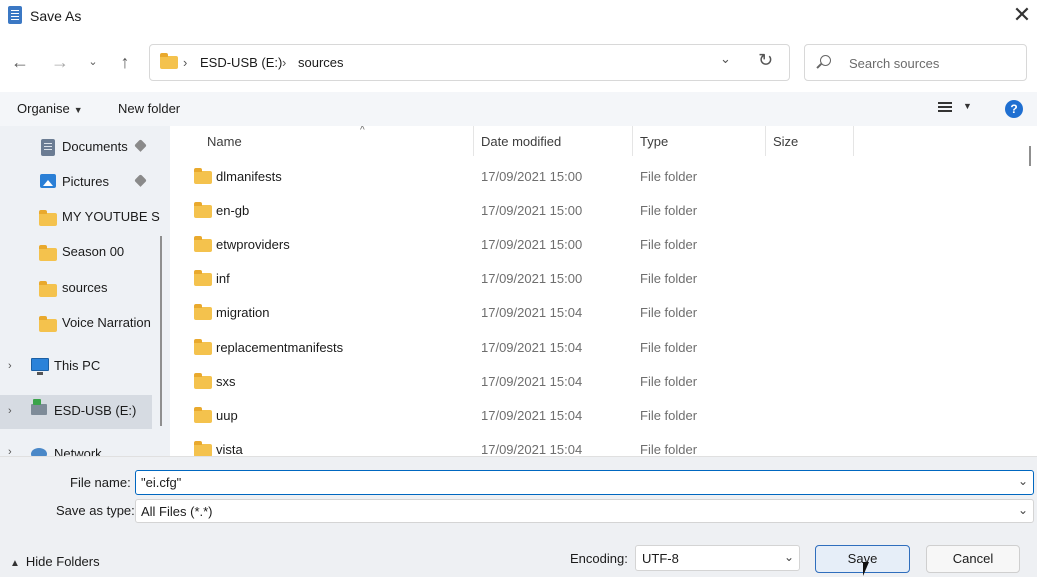  What do you see at coordinates (78, 110) in the screenshot?
I see `caret-down-icon: ▼` at bounding box center [78, 110].